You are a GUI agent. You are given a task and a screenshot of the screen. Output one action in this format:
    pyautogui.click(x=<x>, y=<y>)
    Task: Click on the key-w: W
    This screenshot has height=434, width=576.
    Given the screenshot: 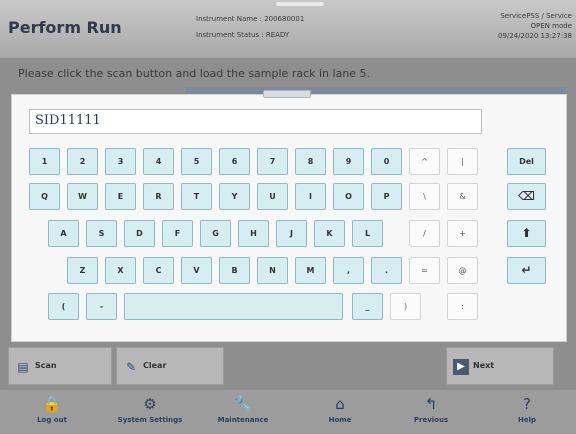 What is the action you would take?
    pyautogui.click(x=82, y=196)
    